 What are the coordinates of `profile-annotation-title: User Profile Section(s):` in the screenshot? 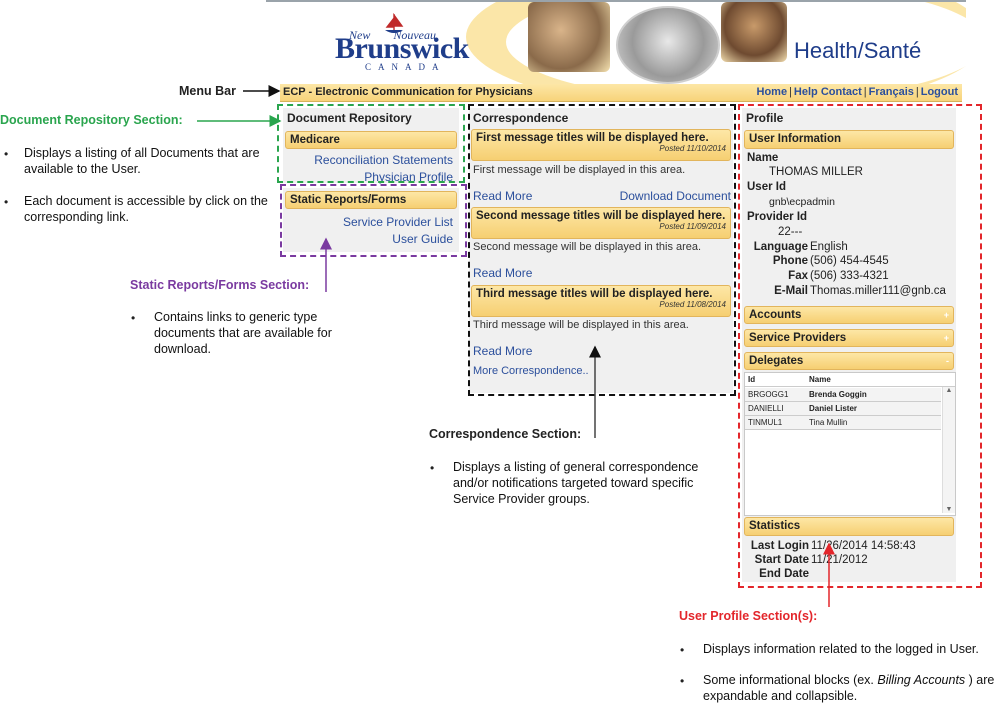 It's located at (748, 616).